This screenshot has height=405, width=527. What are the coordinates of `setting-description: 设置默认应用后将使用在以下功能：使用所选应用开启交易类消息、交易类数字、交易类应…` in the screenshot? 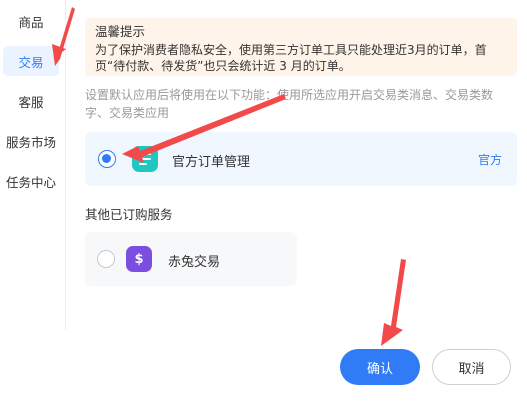 It's located at (289, 104).